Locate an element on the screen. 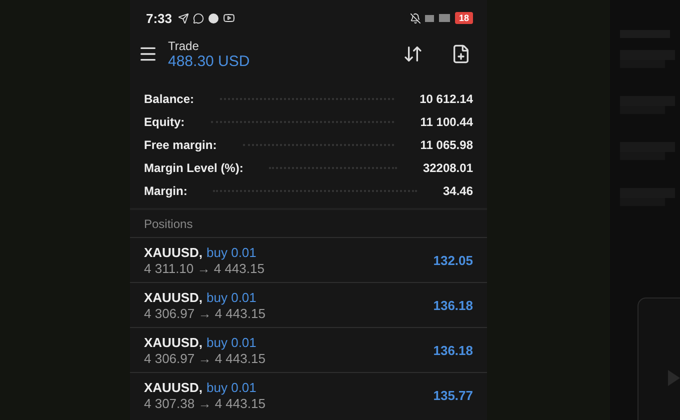 This screenshot has width=680, height=420. summary-value: 11 065.98 is located at coordinates (446, 145).